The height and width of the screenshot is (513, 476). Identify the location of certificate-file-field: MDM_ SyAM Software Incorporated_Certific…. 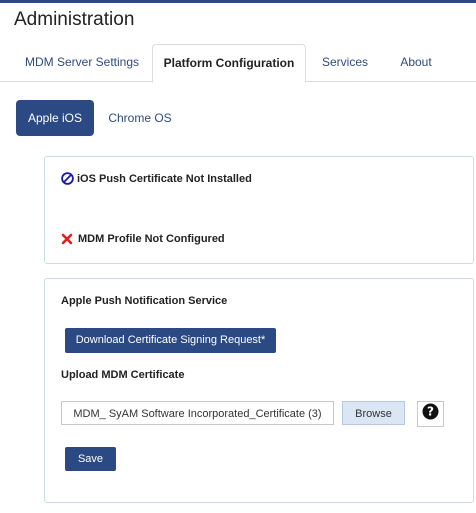
(197, 413).